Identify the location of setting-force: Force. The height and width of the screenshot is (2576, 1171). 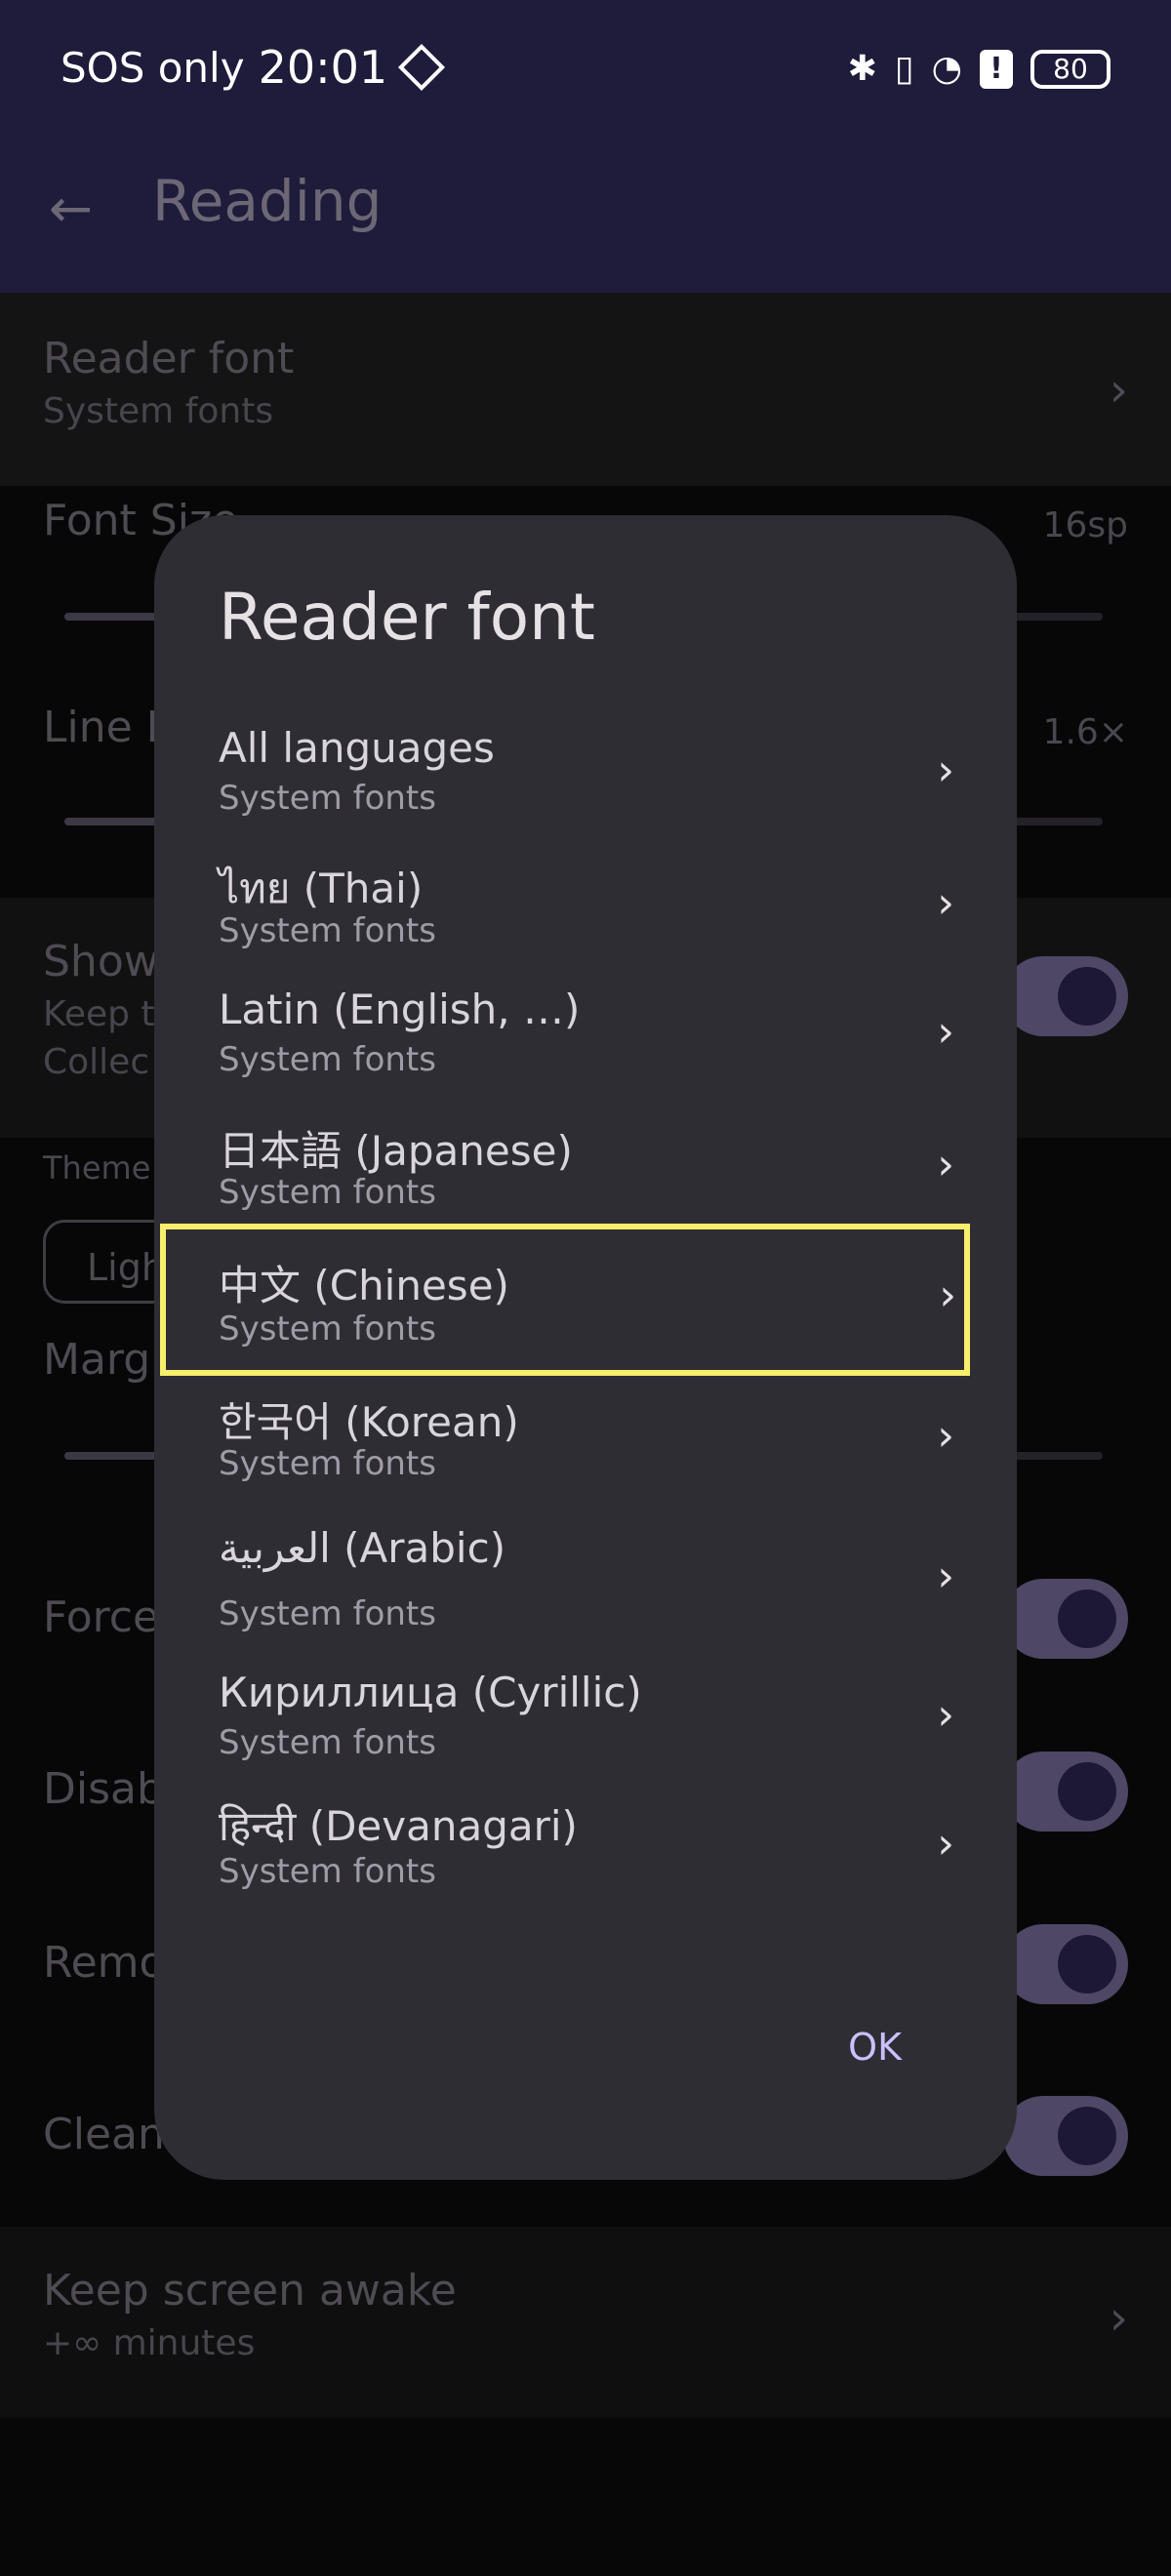
(101, 1617).